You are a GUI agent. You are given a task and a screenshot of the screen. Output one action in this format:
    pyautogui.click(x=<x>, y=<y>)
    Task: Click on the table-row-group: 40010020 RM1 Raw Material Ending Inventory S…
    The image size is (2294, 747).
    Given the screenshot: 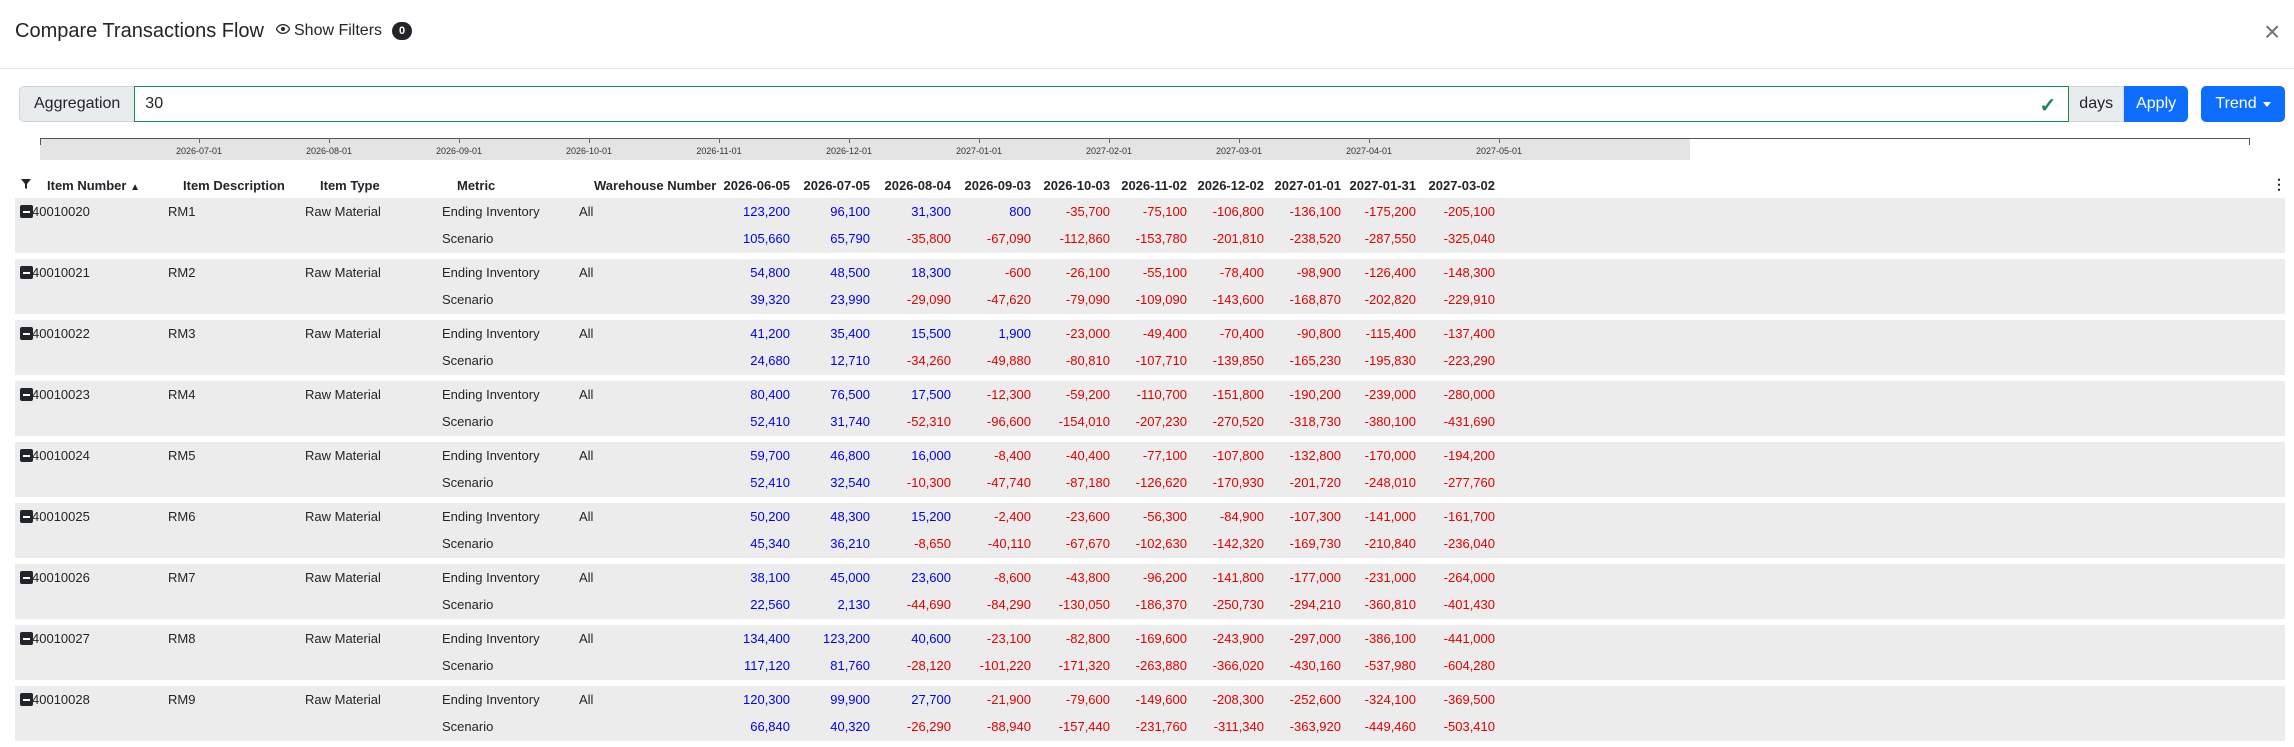 What is the action you would take?
    pyautogui.click(x=1150, y=225)
    